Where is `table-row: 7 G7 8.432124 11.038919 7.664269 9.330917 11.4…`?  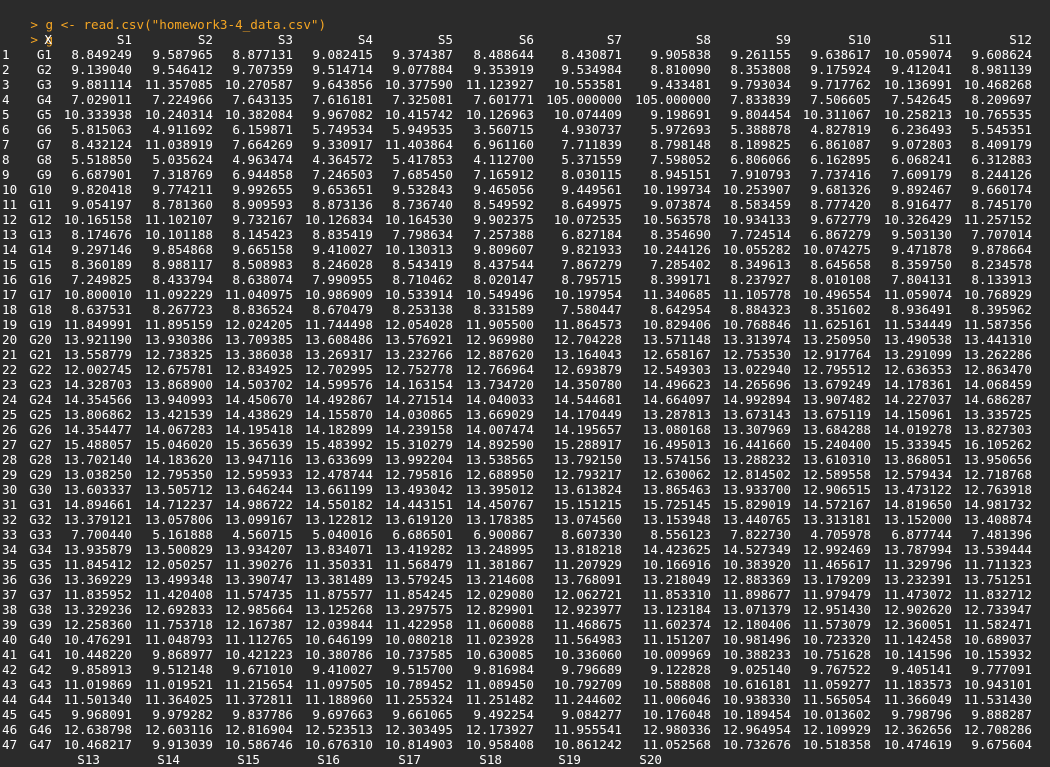 table-row: 7 G7 8.432124 11.038919 7.664269 9.330917 11.4… is located at coordinates (525, 144).